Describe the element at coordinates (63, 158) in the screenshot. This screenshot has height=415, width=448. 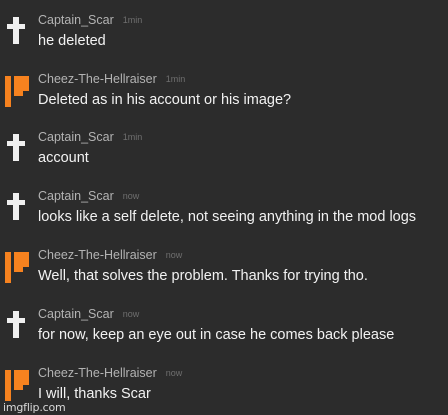
I see `message-text: account` at that location.